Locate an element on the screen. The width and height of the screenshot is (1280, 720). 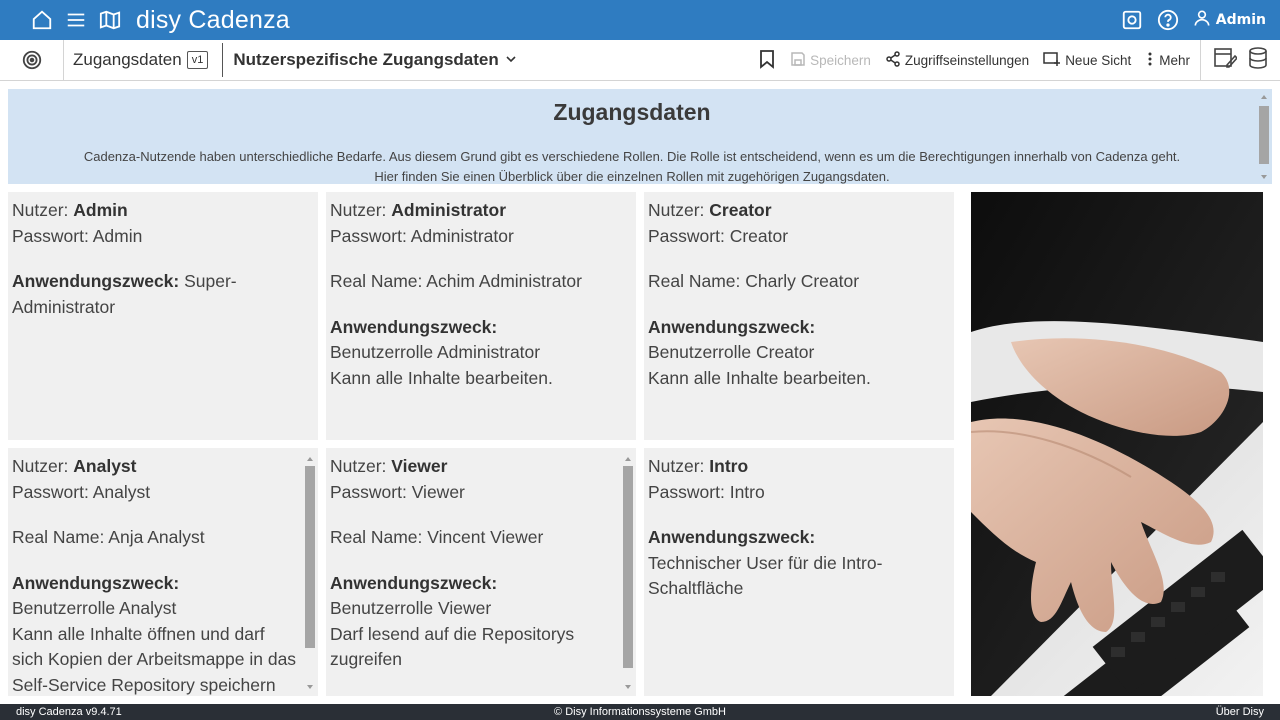
user-icon is located at coordinates (1202, 20).